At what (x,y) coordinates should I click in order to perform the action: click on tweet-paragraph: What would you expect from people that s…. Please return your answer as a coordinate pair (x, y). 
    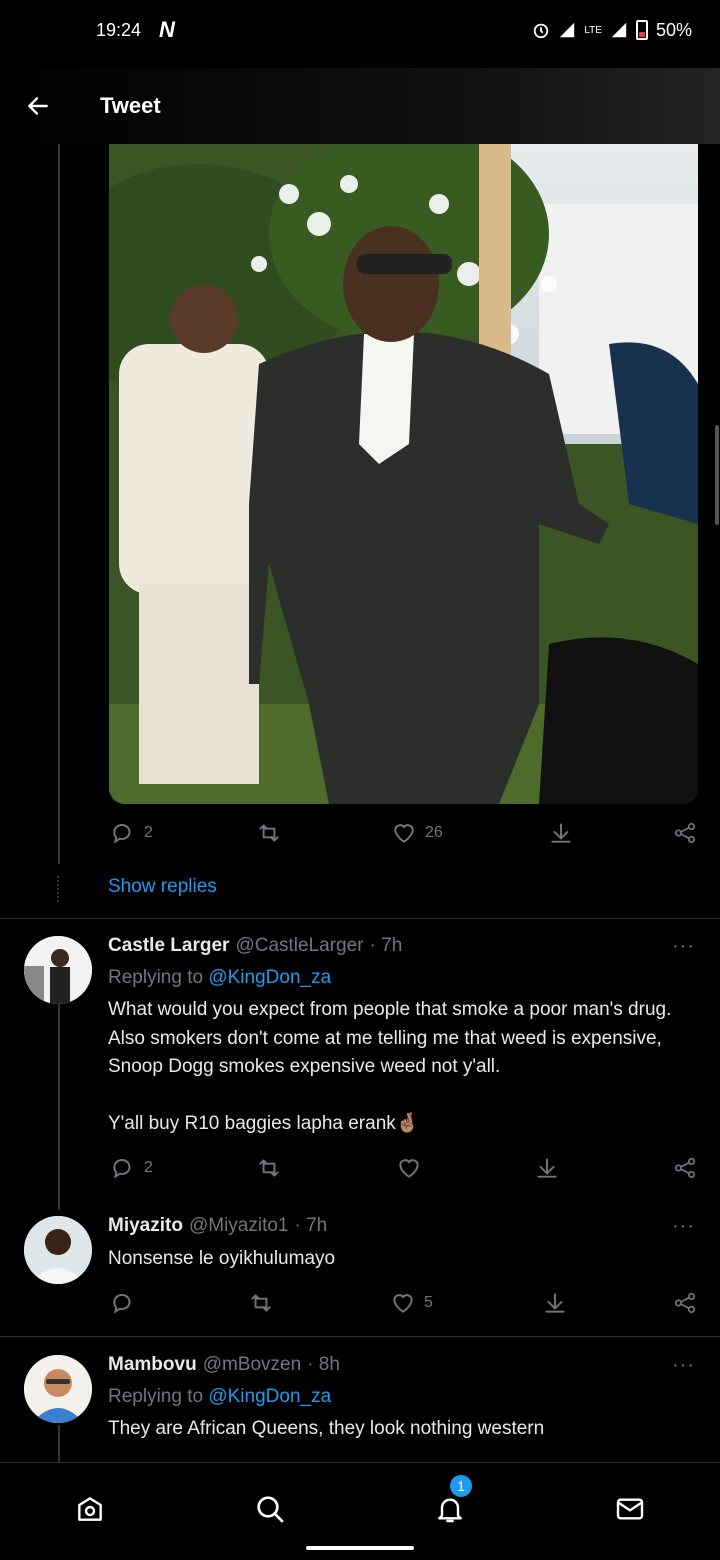
    Looking at the image, I should click on (390, 1038).